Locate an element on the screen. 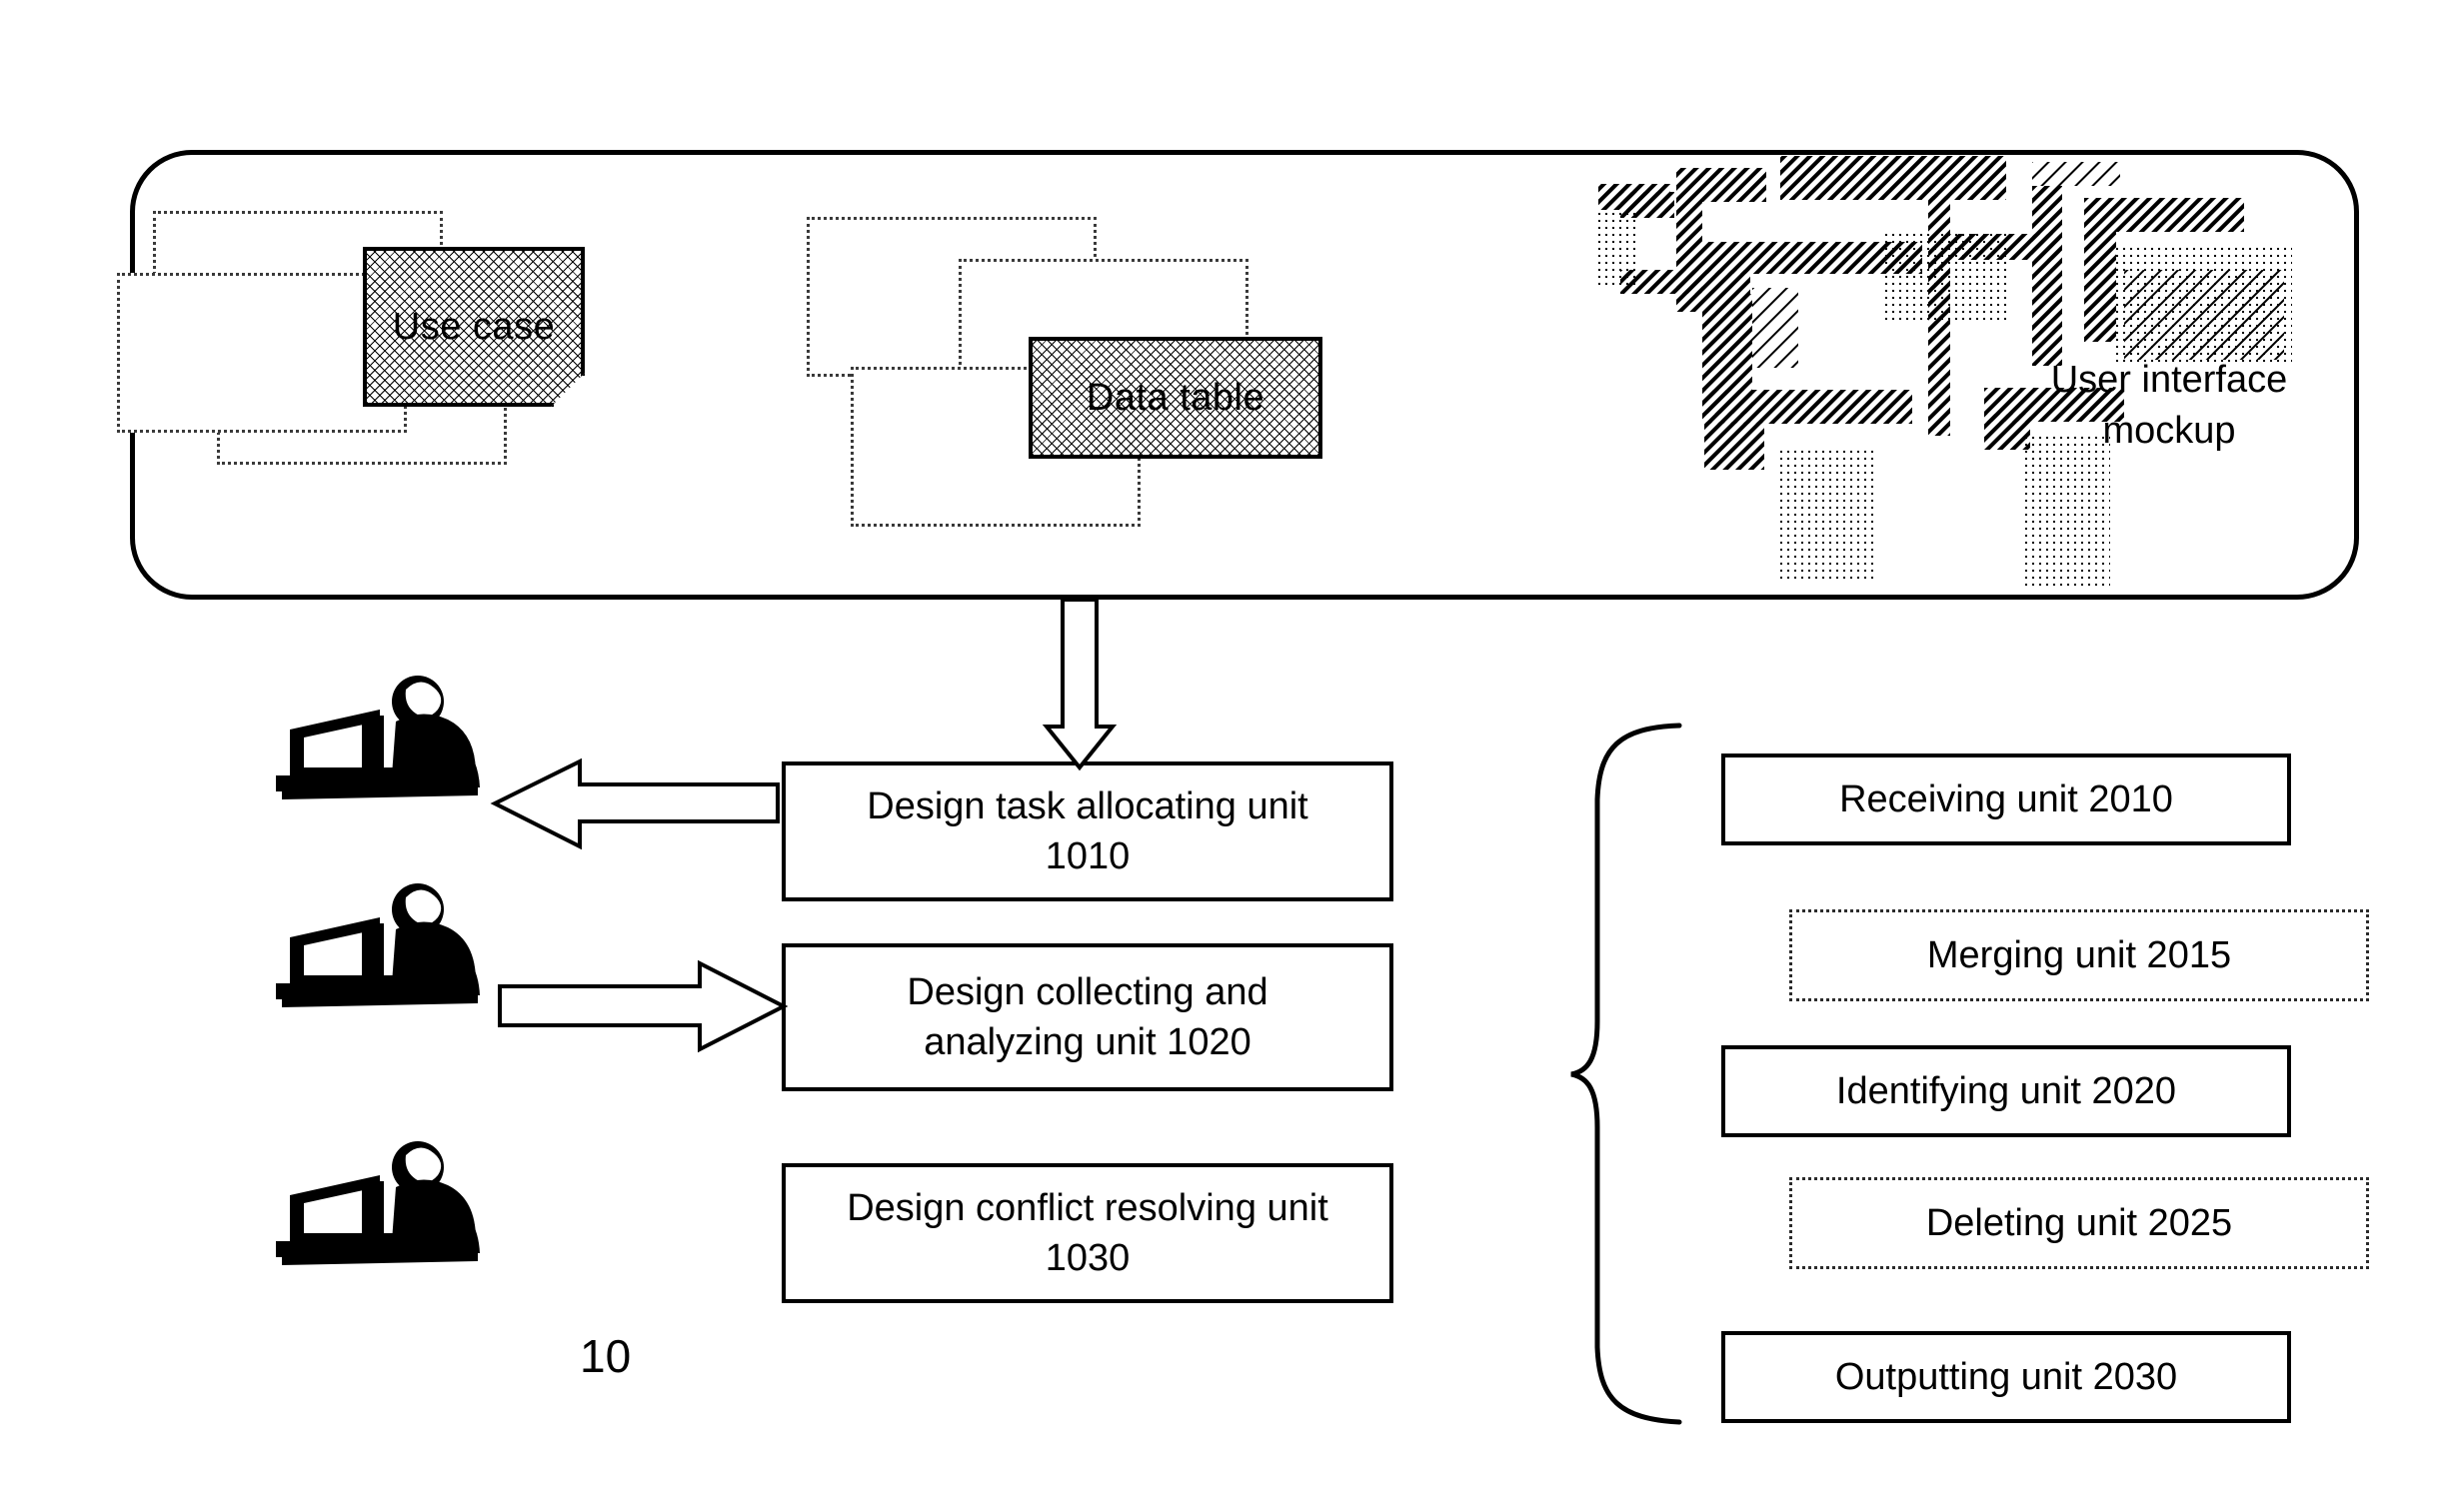  unit-2030-label: Outputting unit 2030 is located at coordinates (2006, 1376).